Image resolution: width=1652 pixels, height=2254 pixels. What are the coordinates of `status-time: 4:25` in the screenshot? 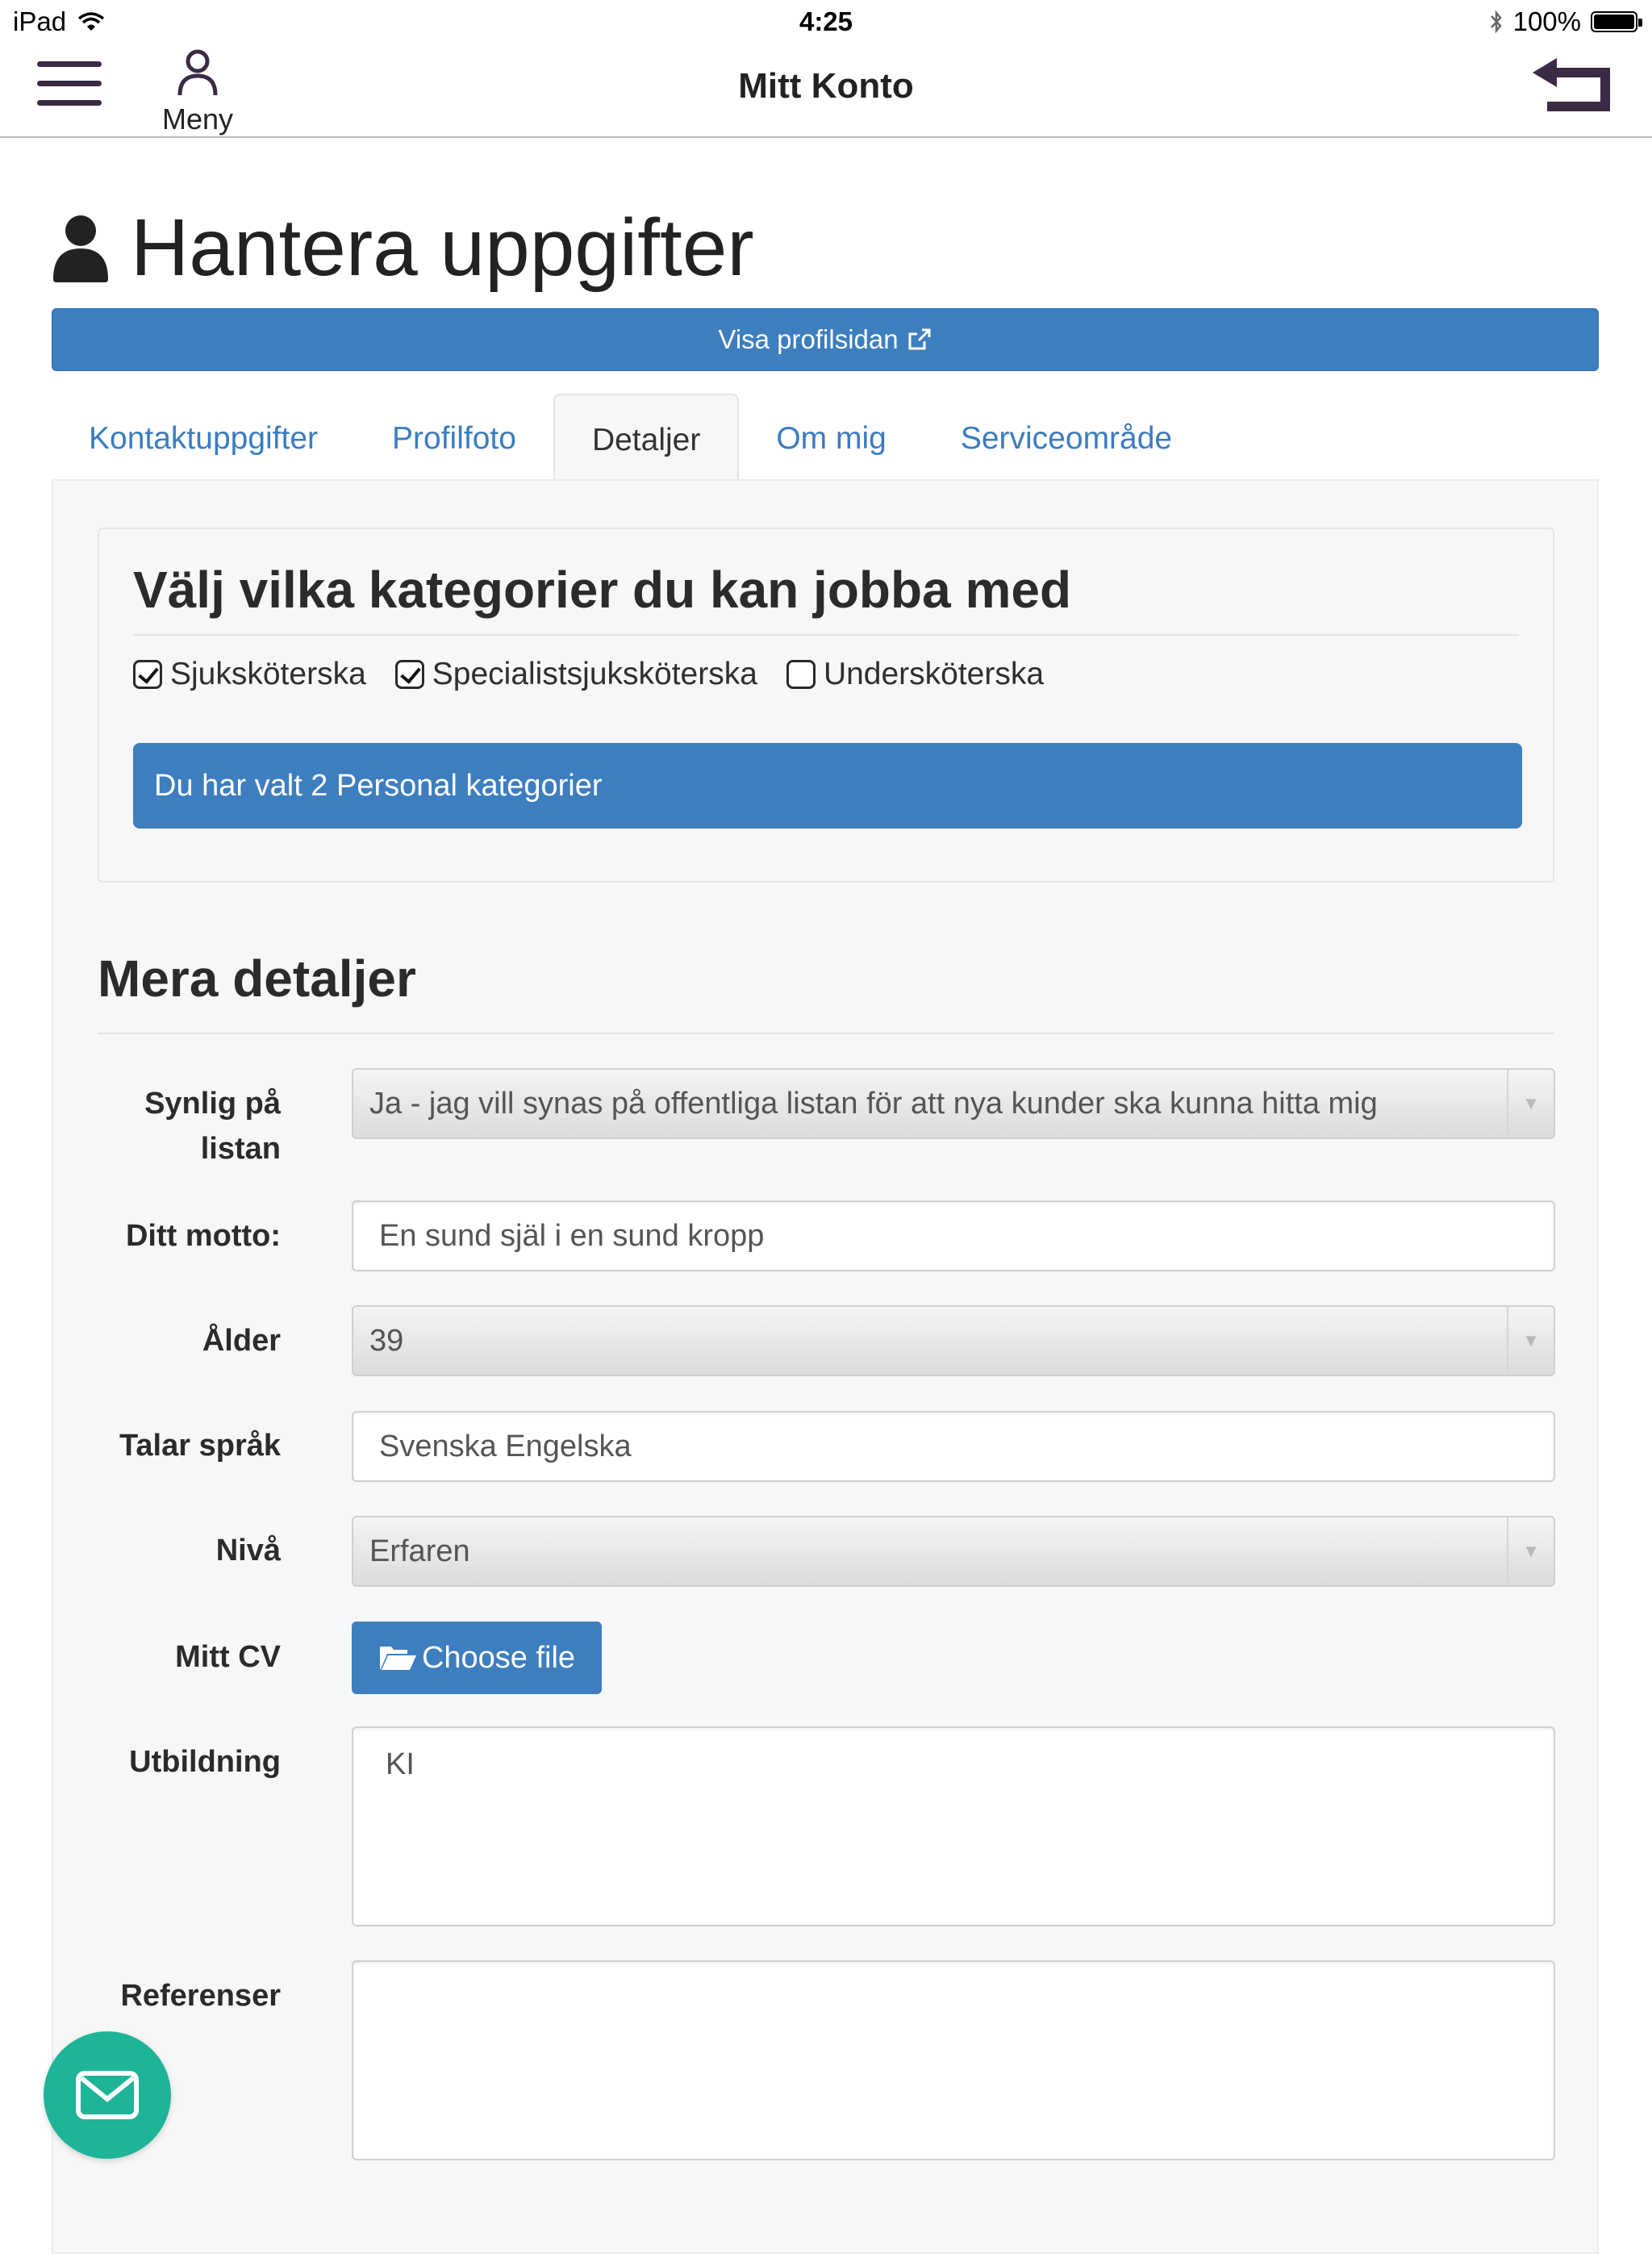 It's located at (826, 21).